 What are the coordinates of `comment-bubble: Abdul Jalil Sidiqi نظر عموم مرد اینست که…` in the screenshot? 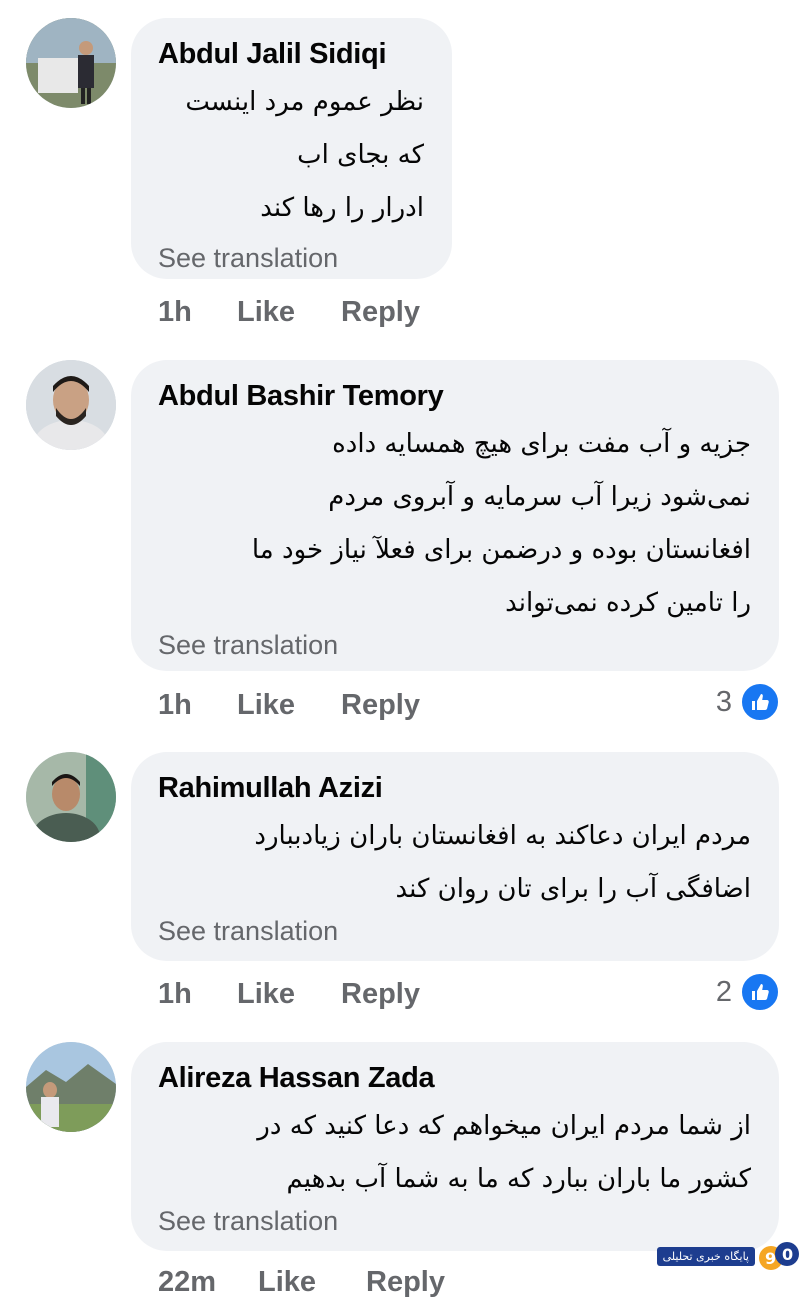 It's located at (291, 148).